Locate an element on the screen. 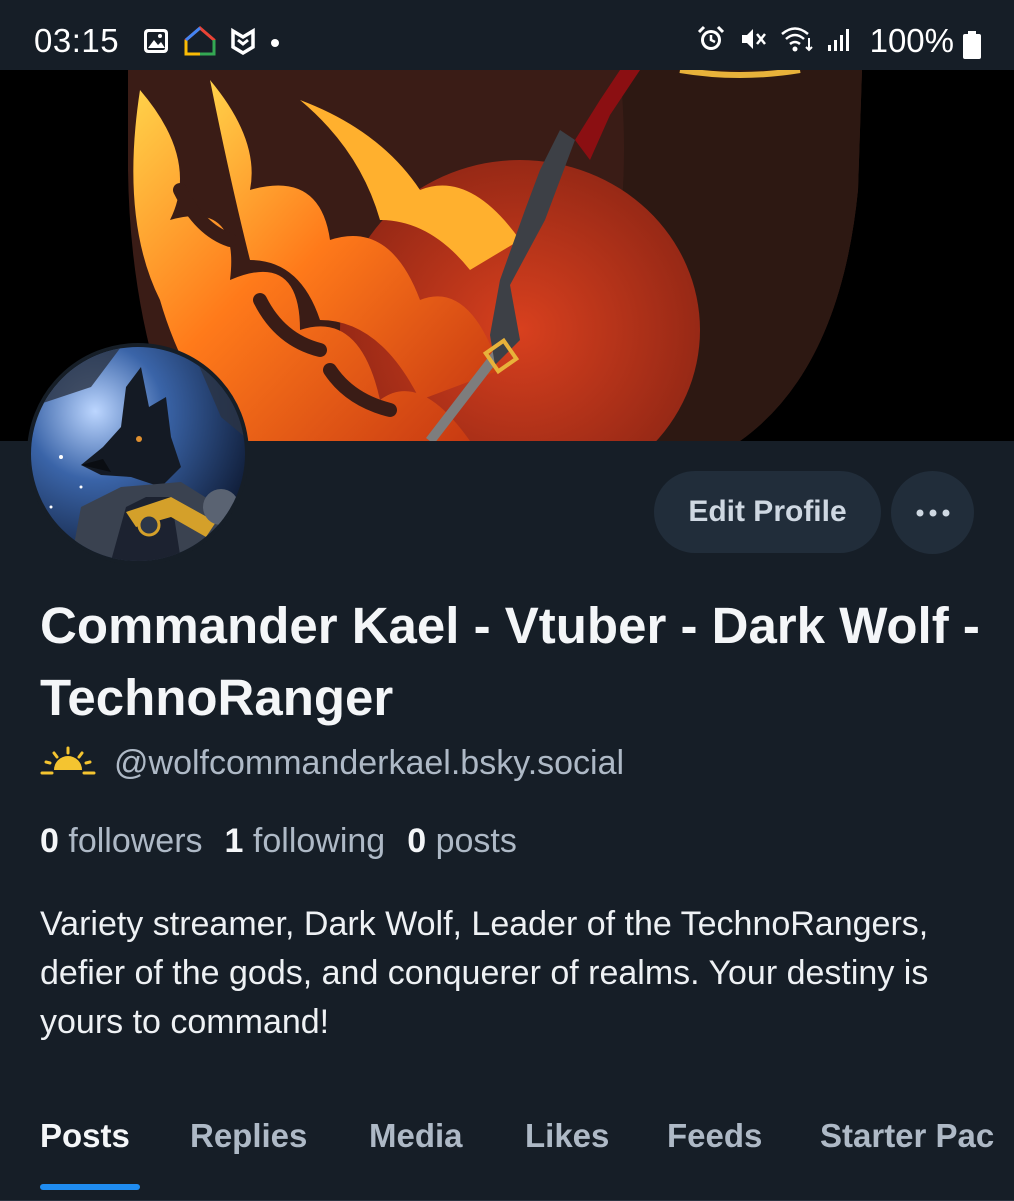 This screenshot has height=1201, width=1014. followers-label: followers is located at coordinates (135, 841).